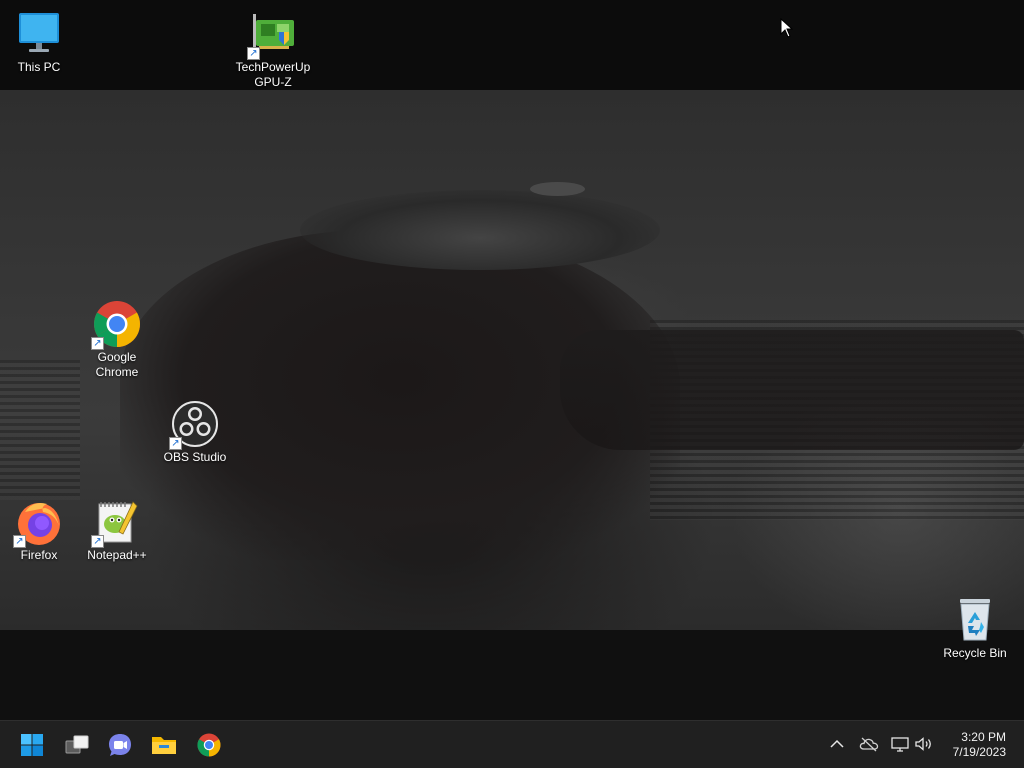 Image resolution: width=1024 pixels, height=768 pixels. Describe the element at coordinates (194, 425) in the screenshot. I see `obs-icon: ↗` at that location.